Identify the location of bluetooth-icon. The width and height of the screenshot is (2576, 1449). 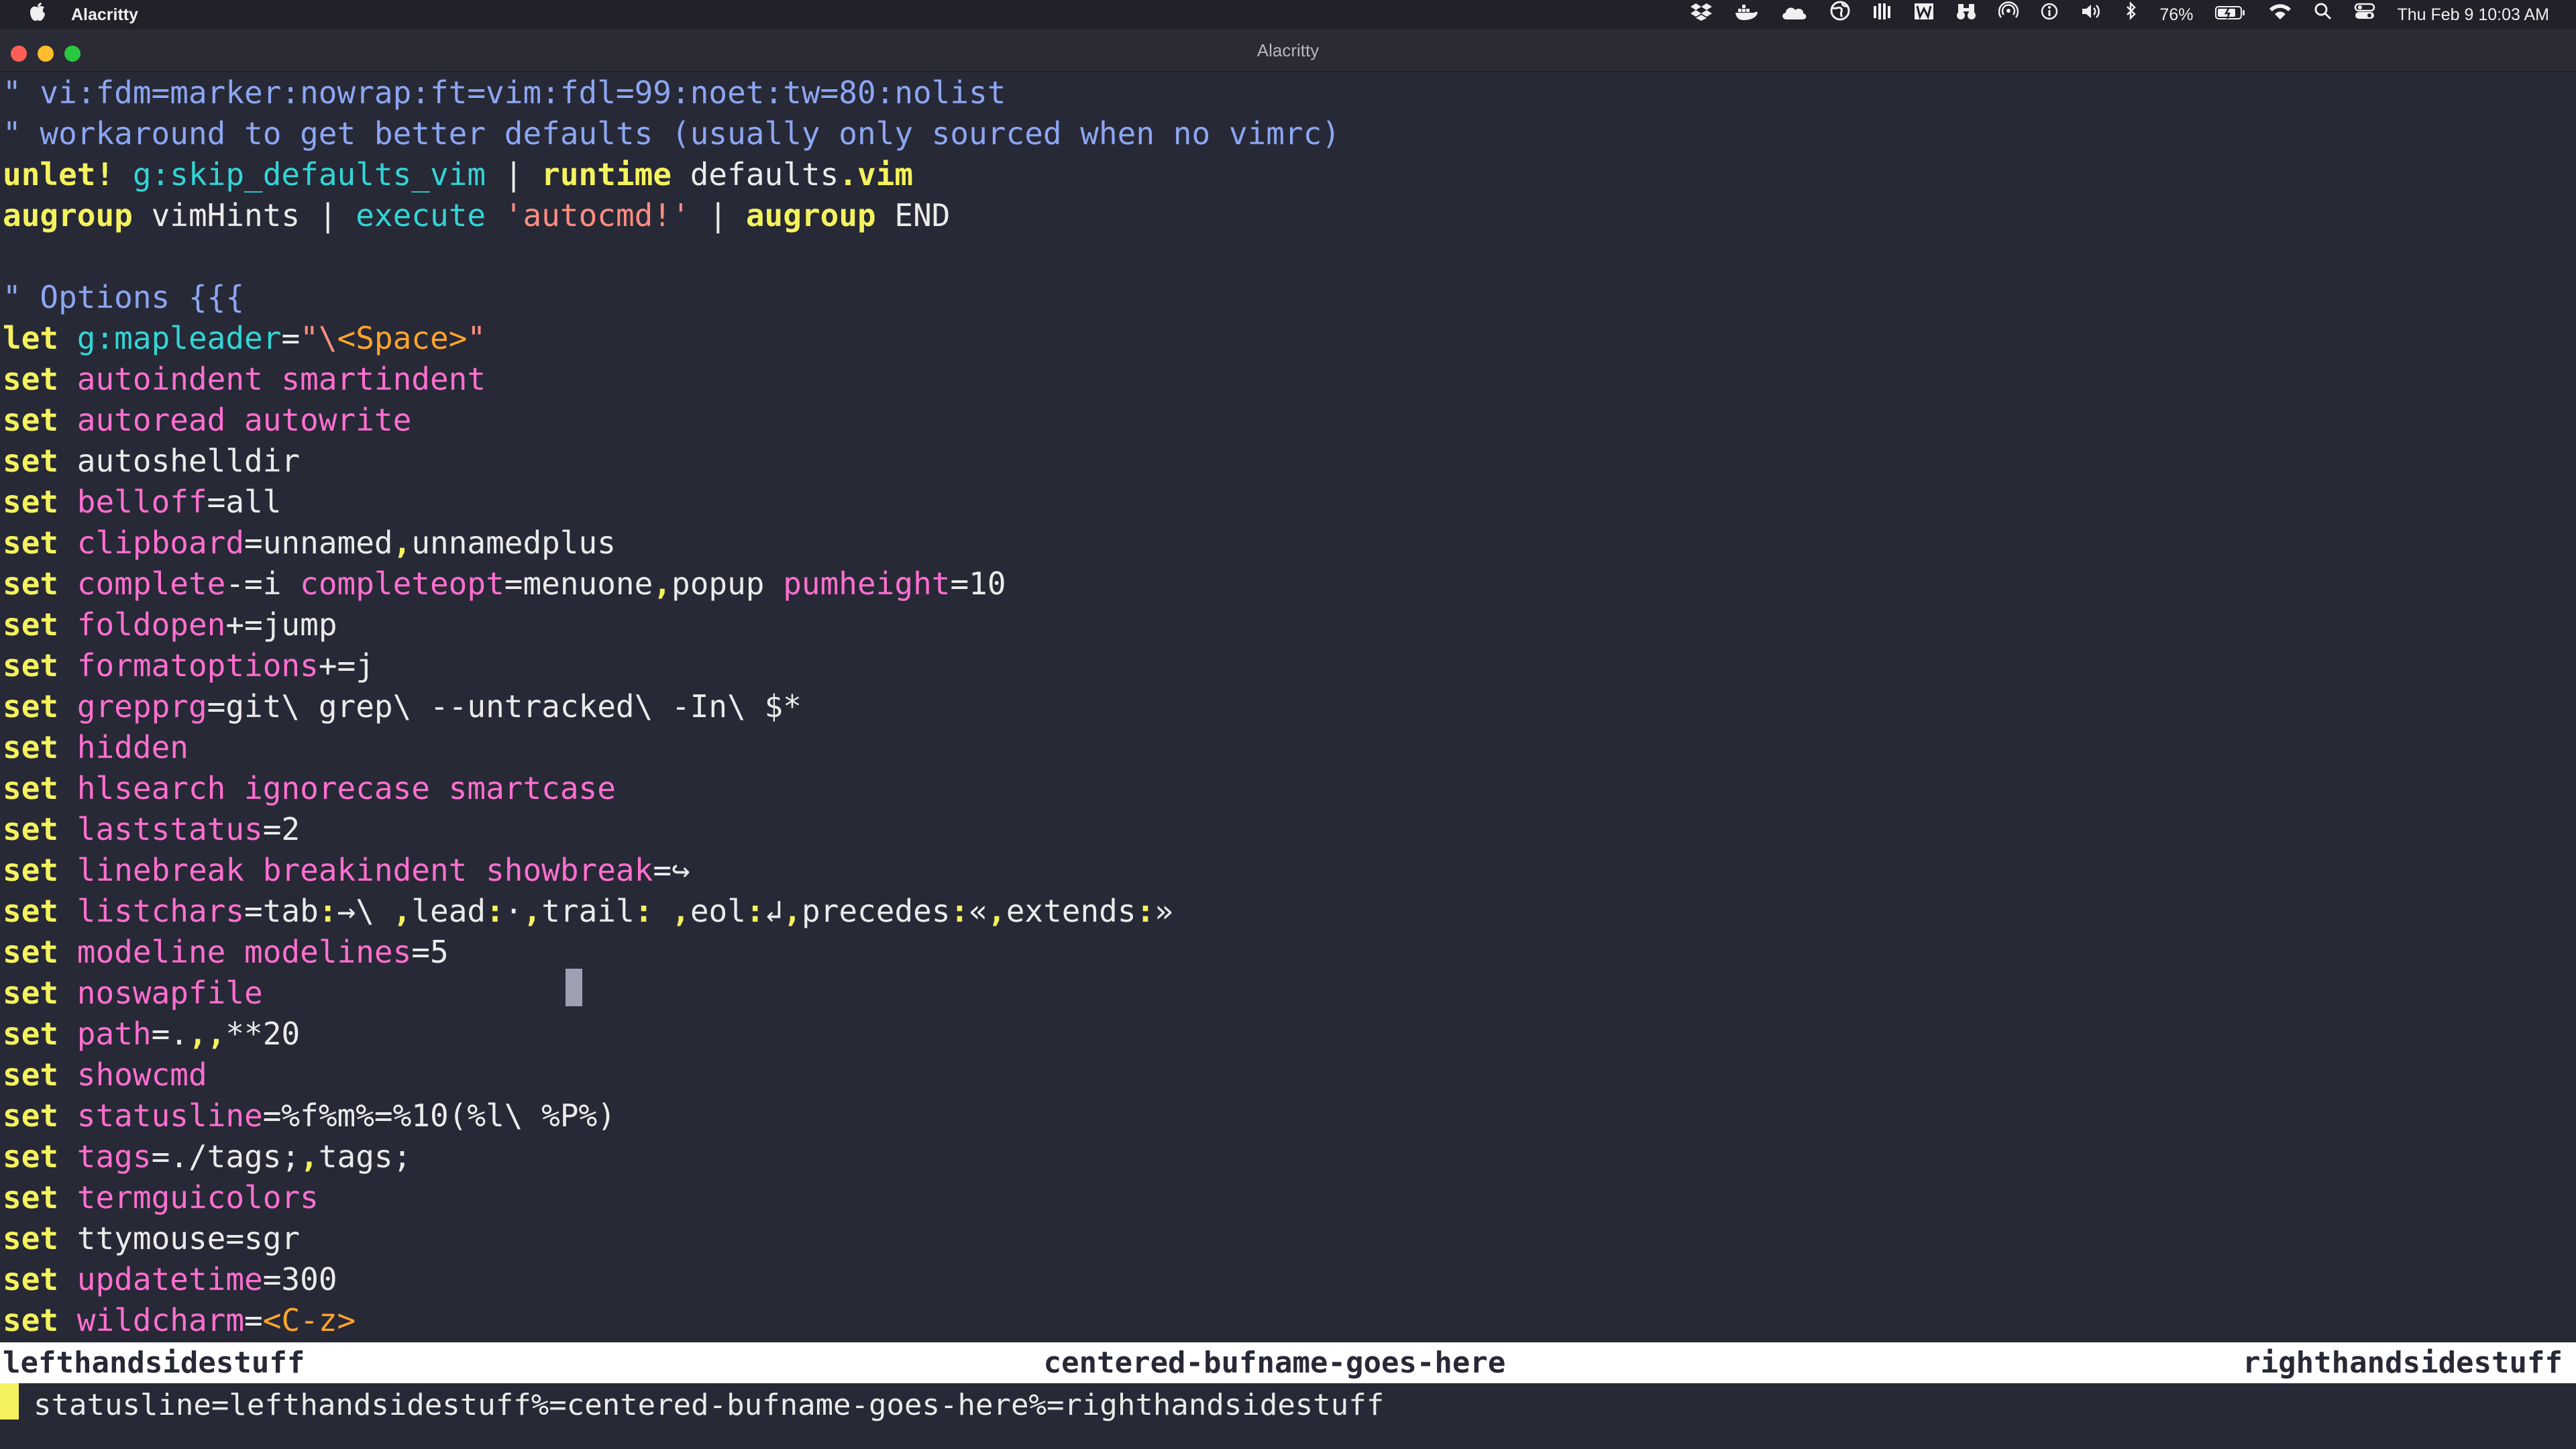
(2131, 15).